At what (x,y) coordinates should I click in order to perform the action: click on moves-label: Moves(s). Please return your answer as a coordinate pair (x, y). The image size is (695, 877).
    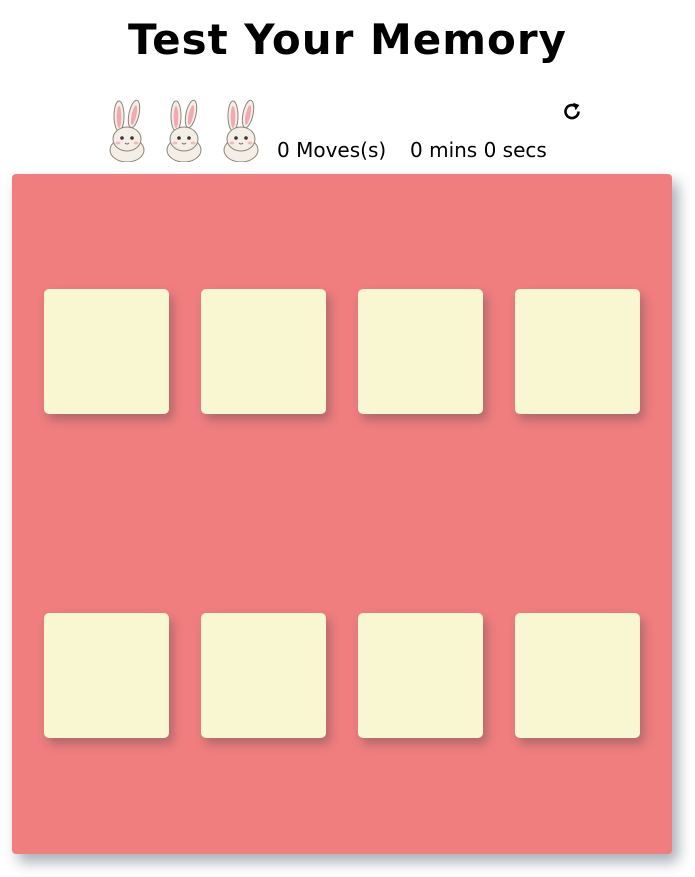
    Looking at the image, I should click on (341, 150).